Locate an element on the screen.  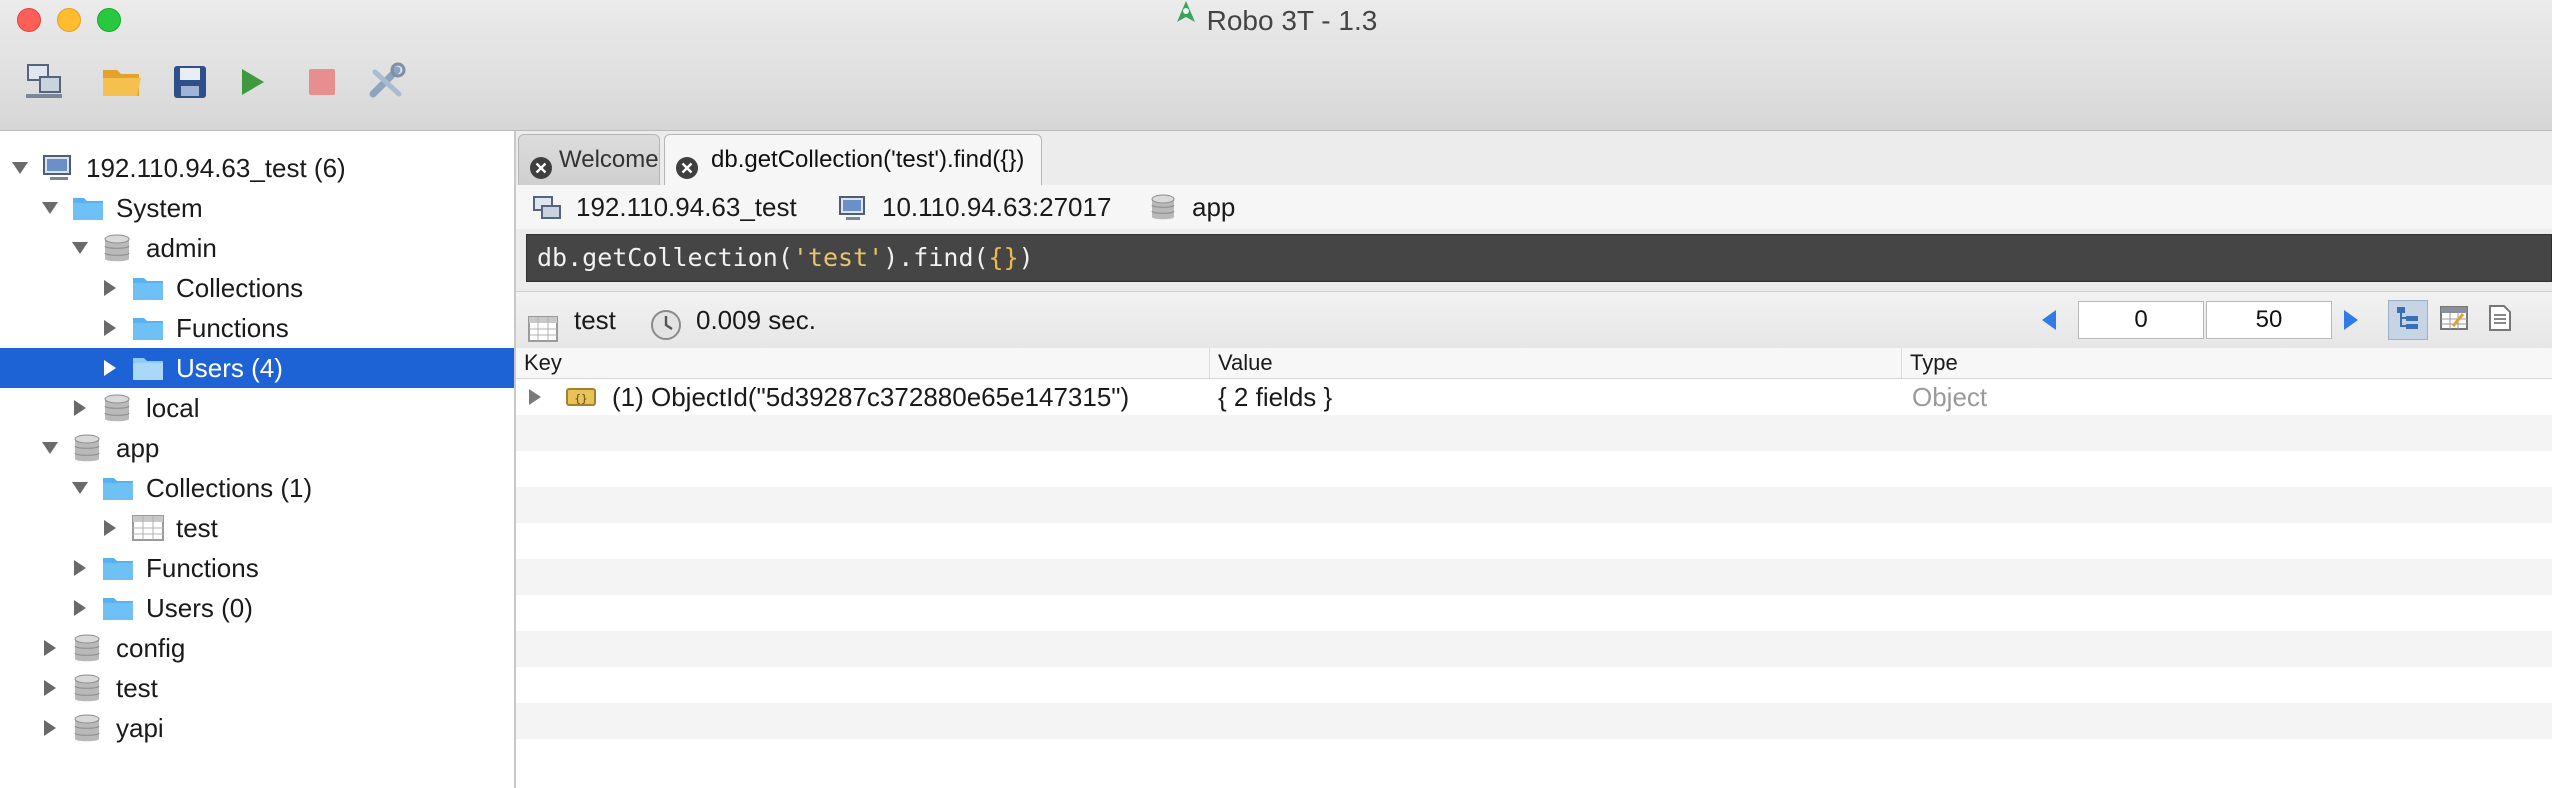
query-editor: db.getCollection('test').find({}) is located at coordinates (1539, 258).